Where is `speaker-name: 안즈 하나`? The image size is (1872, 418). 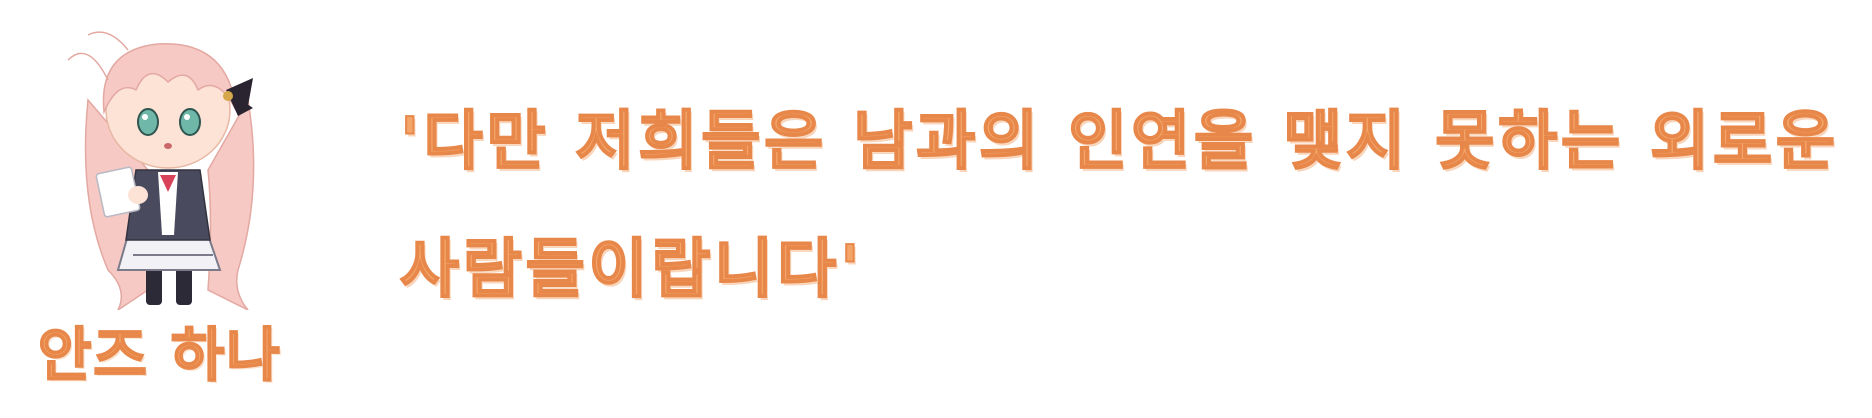
speaker-name: 안즈 하나 is located at coordinates (159, 355).